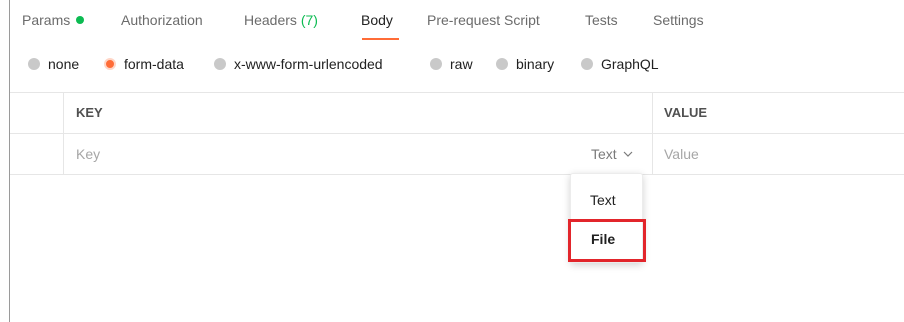 The height and width of the screenshot is (322, 904). I want to click on radio-raw: raw, so click(451, 64).